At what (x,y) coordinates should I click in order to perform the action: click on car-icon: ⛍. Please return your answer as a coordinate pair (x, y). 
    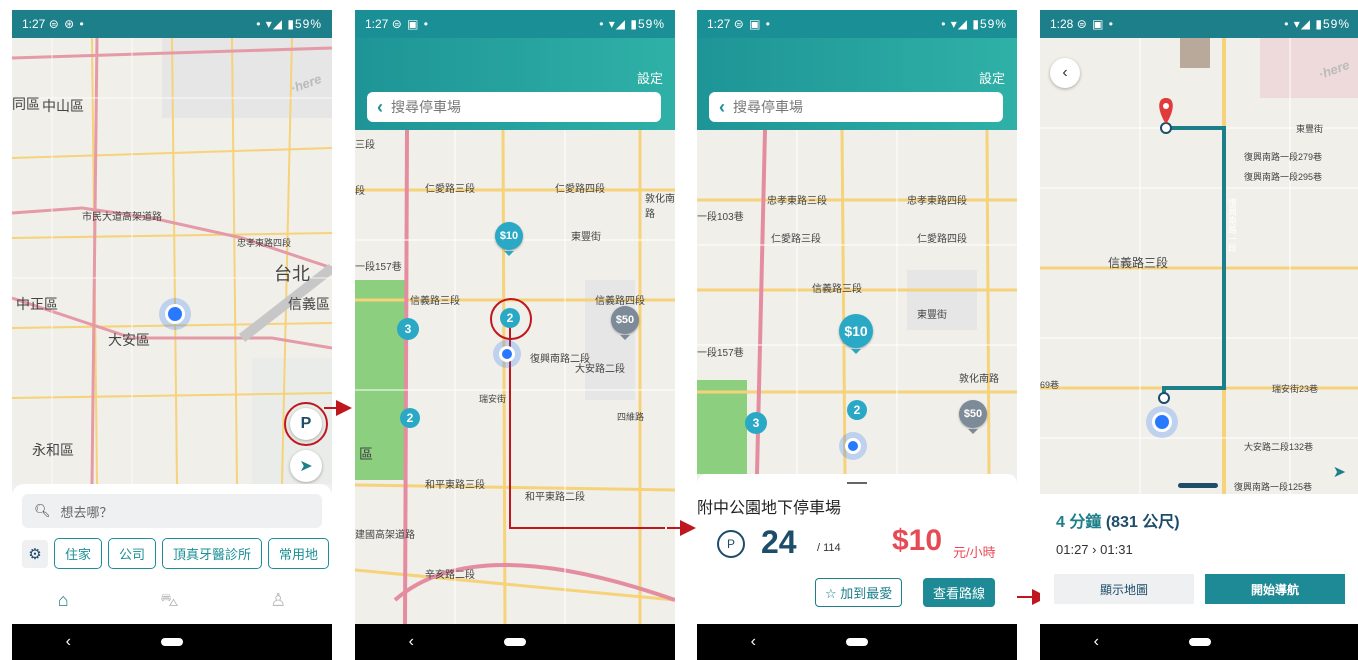
    Looking at the image, I should click on (169, 602).